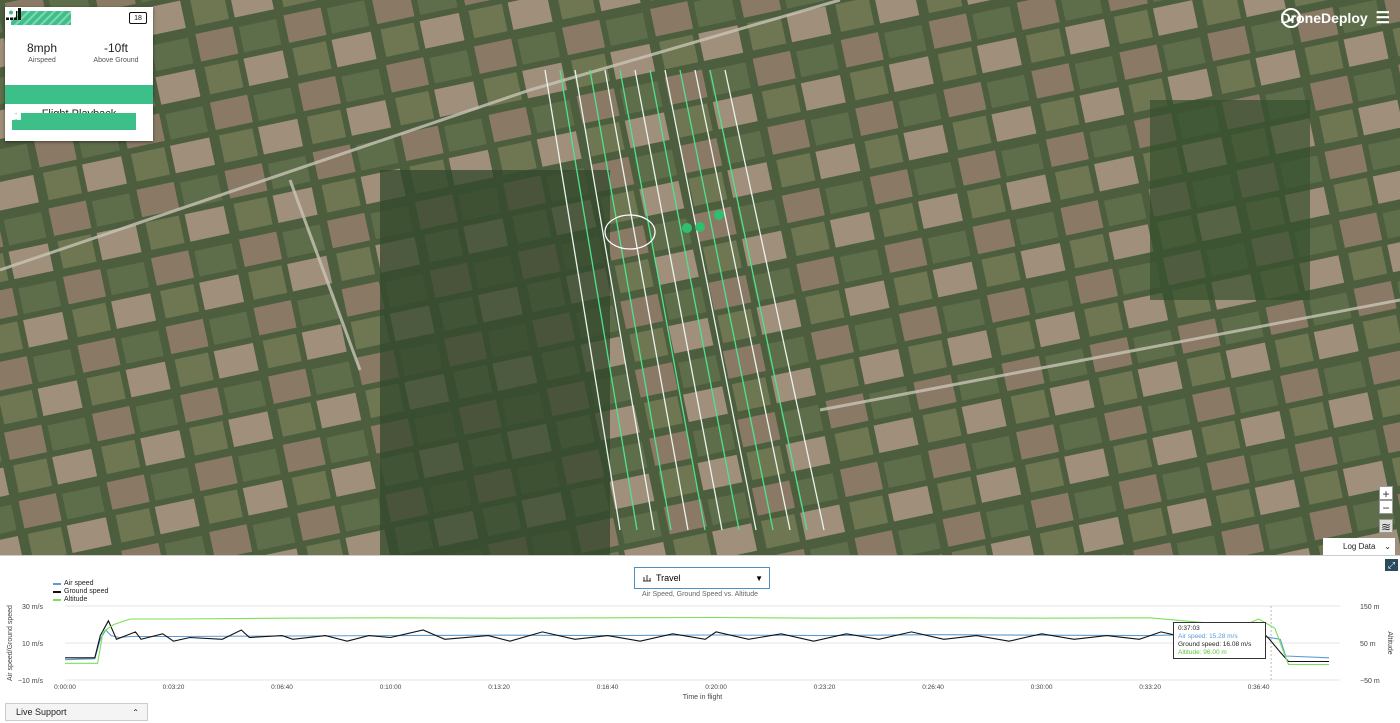 The height and width of the screenshot is (723, 1400). What do you see at coordinates (1386, 507) in the screenshot?
I see `zoom-out-button: −` at bounding box center [1386, 507].